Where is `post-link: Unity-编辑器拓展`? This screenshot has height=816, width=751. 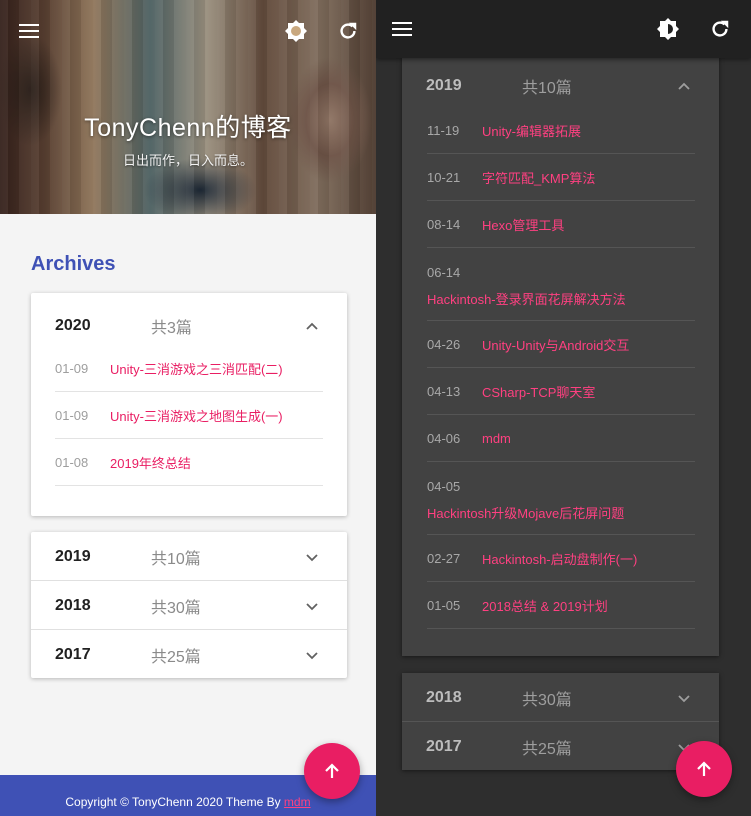
post-link: Unity-编辑器拓展 is located at coordinates (531, 130).